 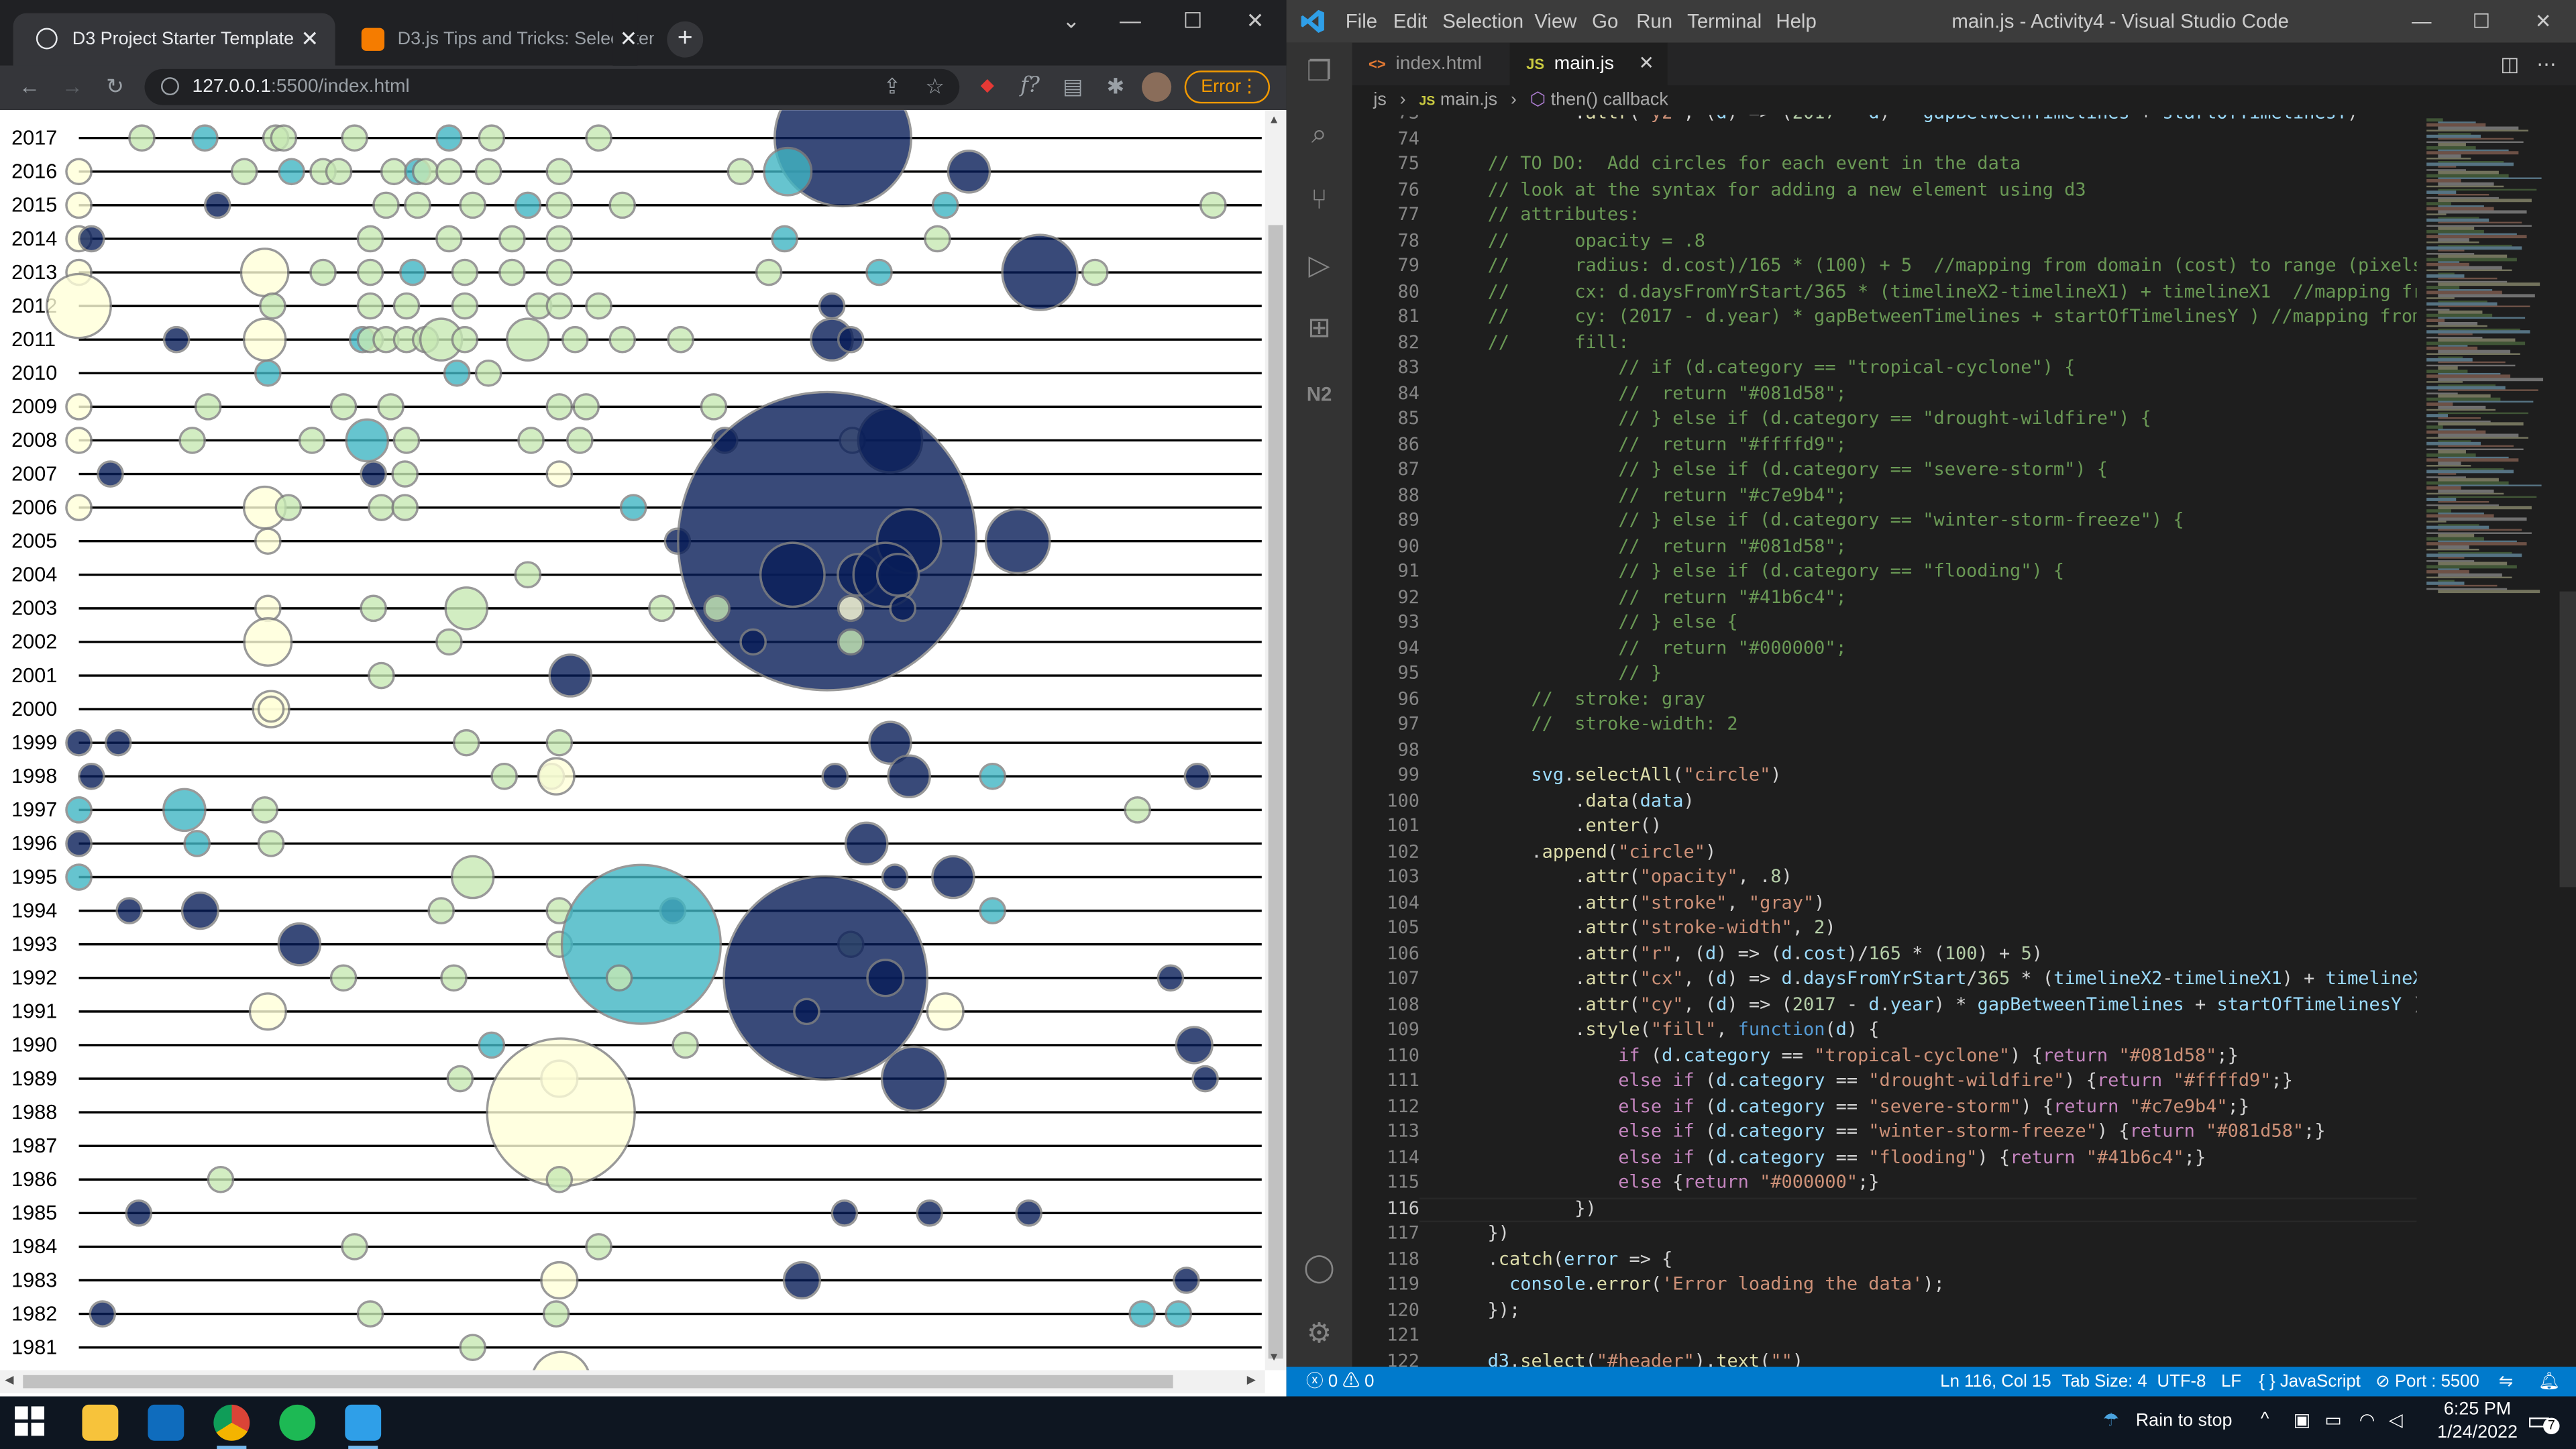 I want to click on code-line: .attr("opacity", .8), so click(x=1618, y=877).